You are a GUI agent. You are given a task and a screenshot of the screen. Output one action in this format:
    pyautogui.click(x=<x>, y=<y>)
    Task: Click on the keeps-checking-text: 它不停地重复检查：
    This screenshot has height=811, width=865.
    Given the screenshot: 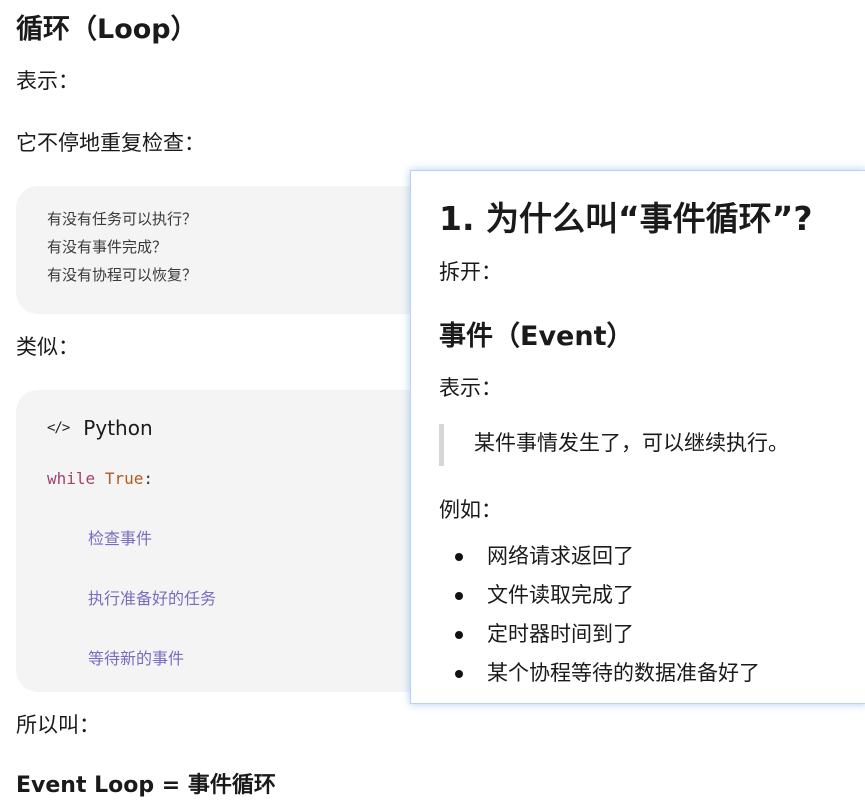 What is the action you would take?
    pyautogui.click(x=110, y=143)
    